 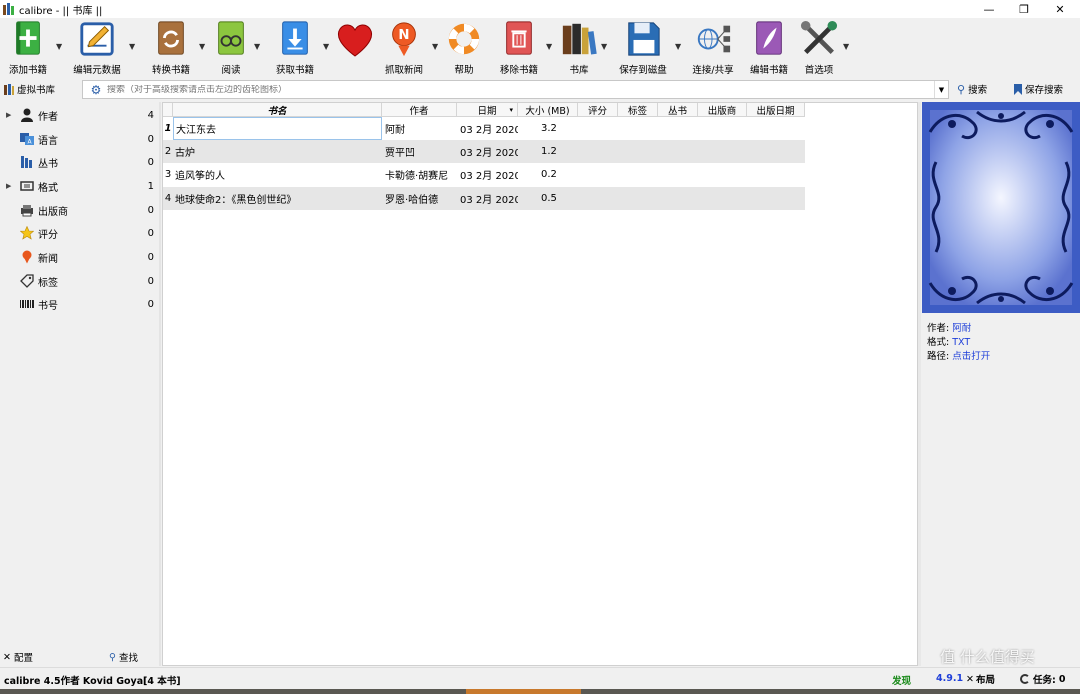 What do you see at coordinates (278, 151) in the screenshot?
I see `book-title-cell: 古炉` at bounding box center [278, 151].